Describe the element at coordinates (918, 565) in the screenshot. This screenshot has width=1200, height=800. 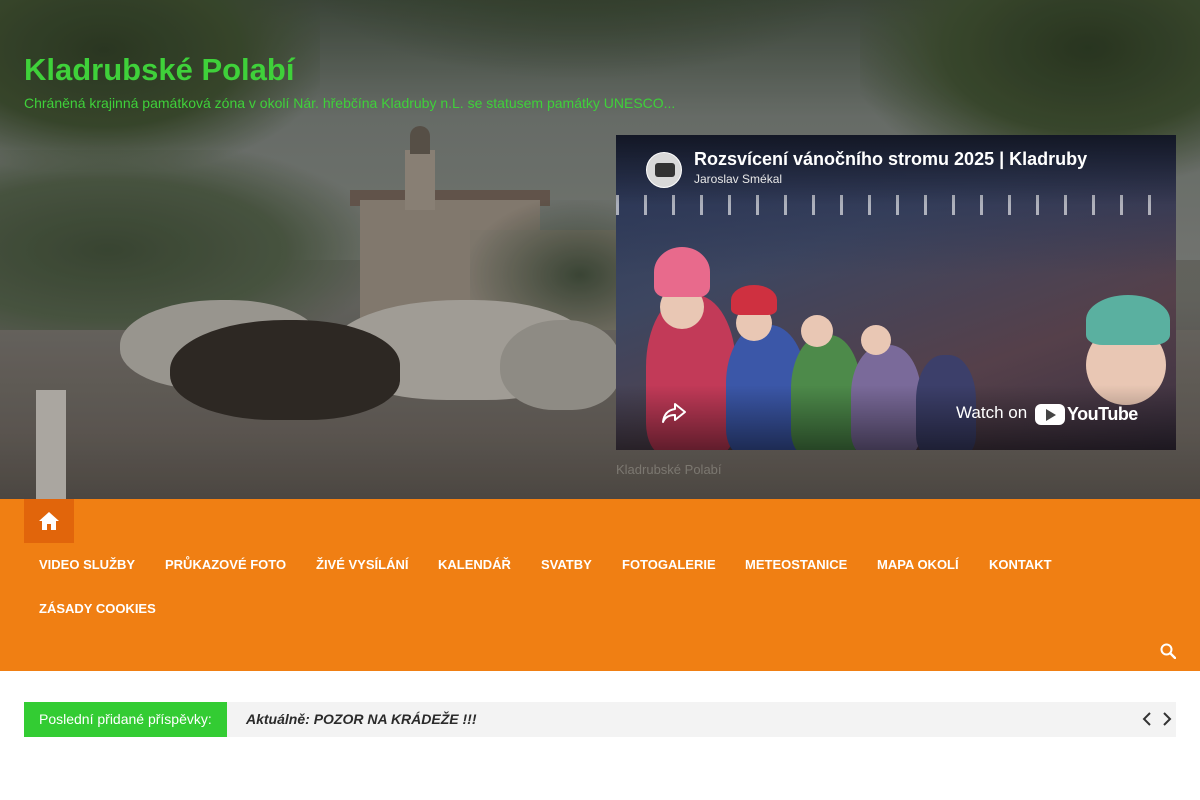
I see `menu-item-mapa-okoli: Mapa okolí` at that location.